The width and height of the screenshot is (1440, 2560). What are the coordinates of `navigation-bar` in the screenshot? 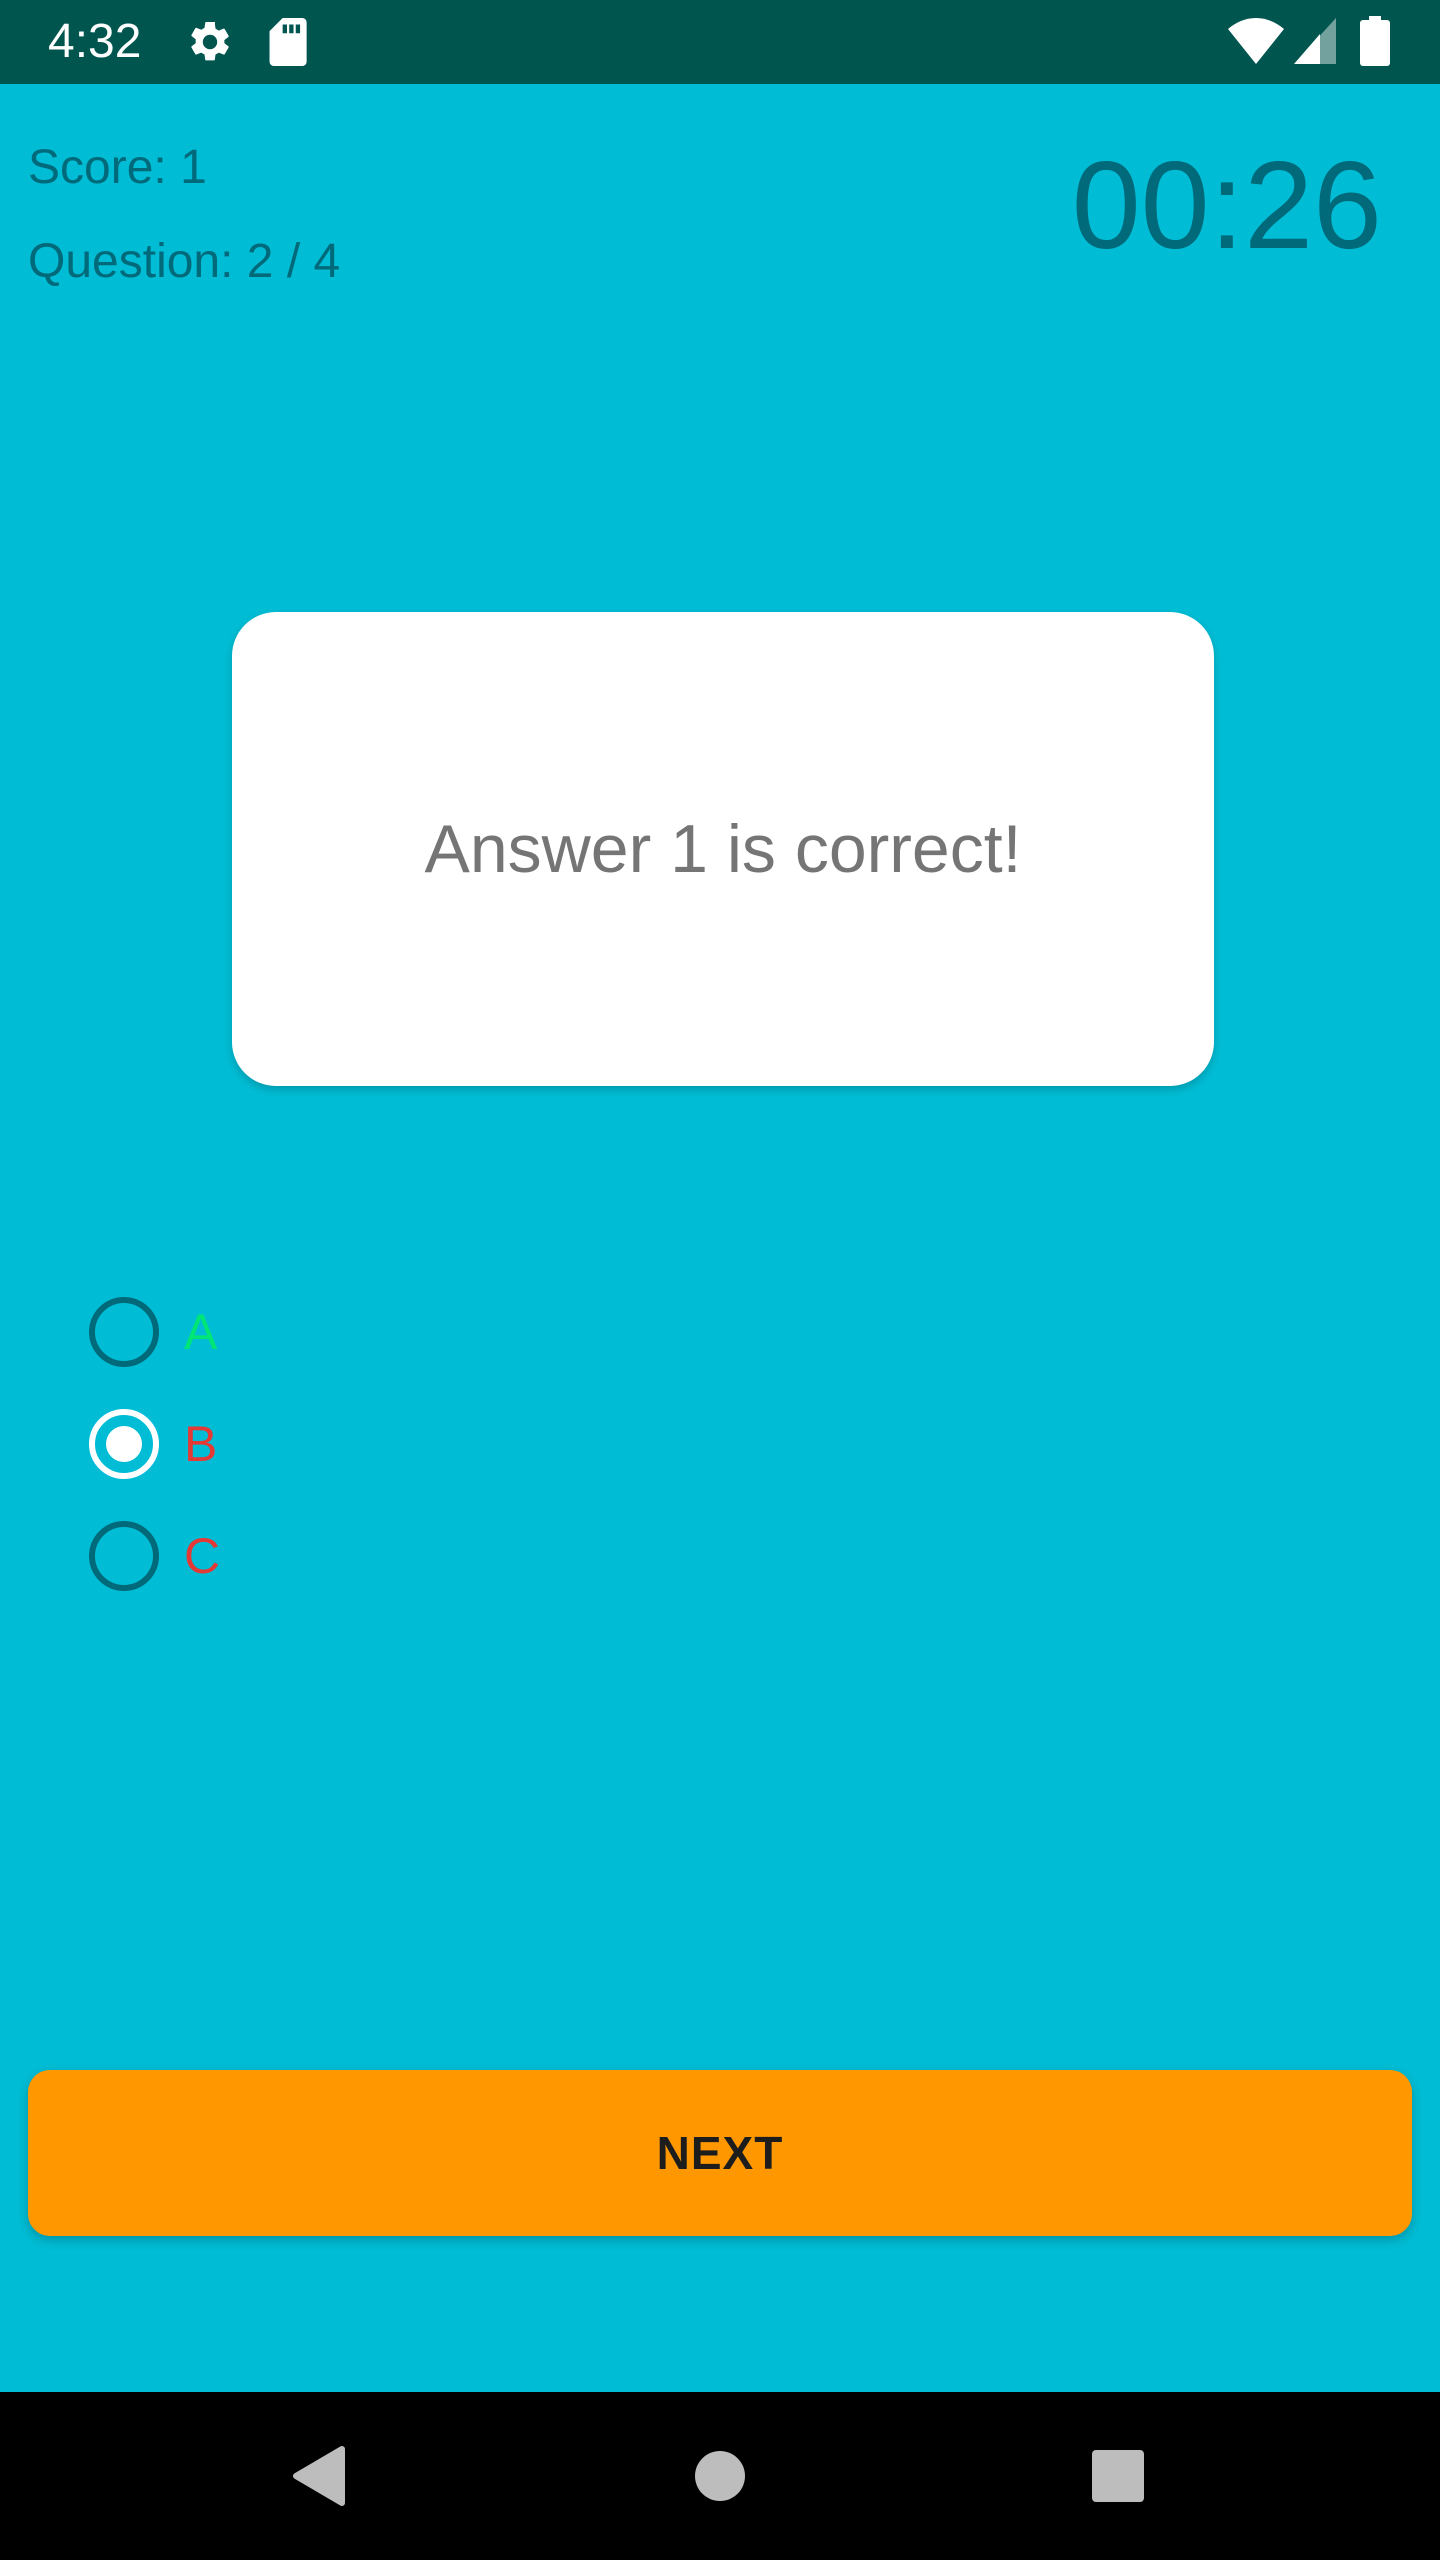 It's located at (720, 2476).